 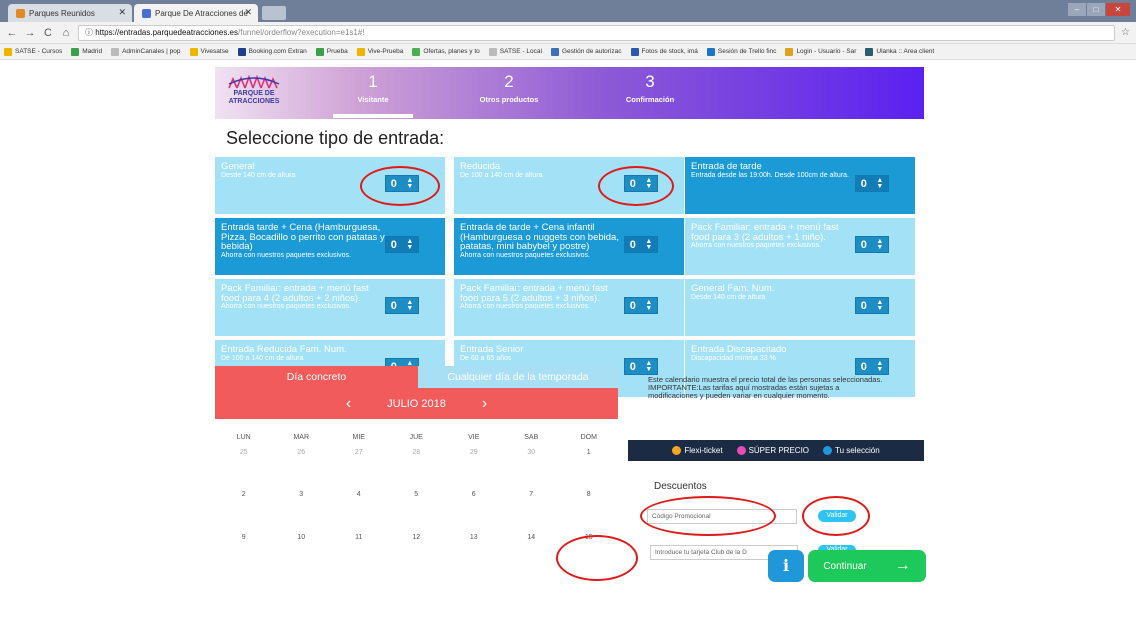 I want to click on ticket-name: General, so click(x=238, y=166).